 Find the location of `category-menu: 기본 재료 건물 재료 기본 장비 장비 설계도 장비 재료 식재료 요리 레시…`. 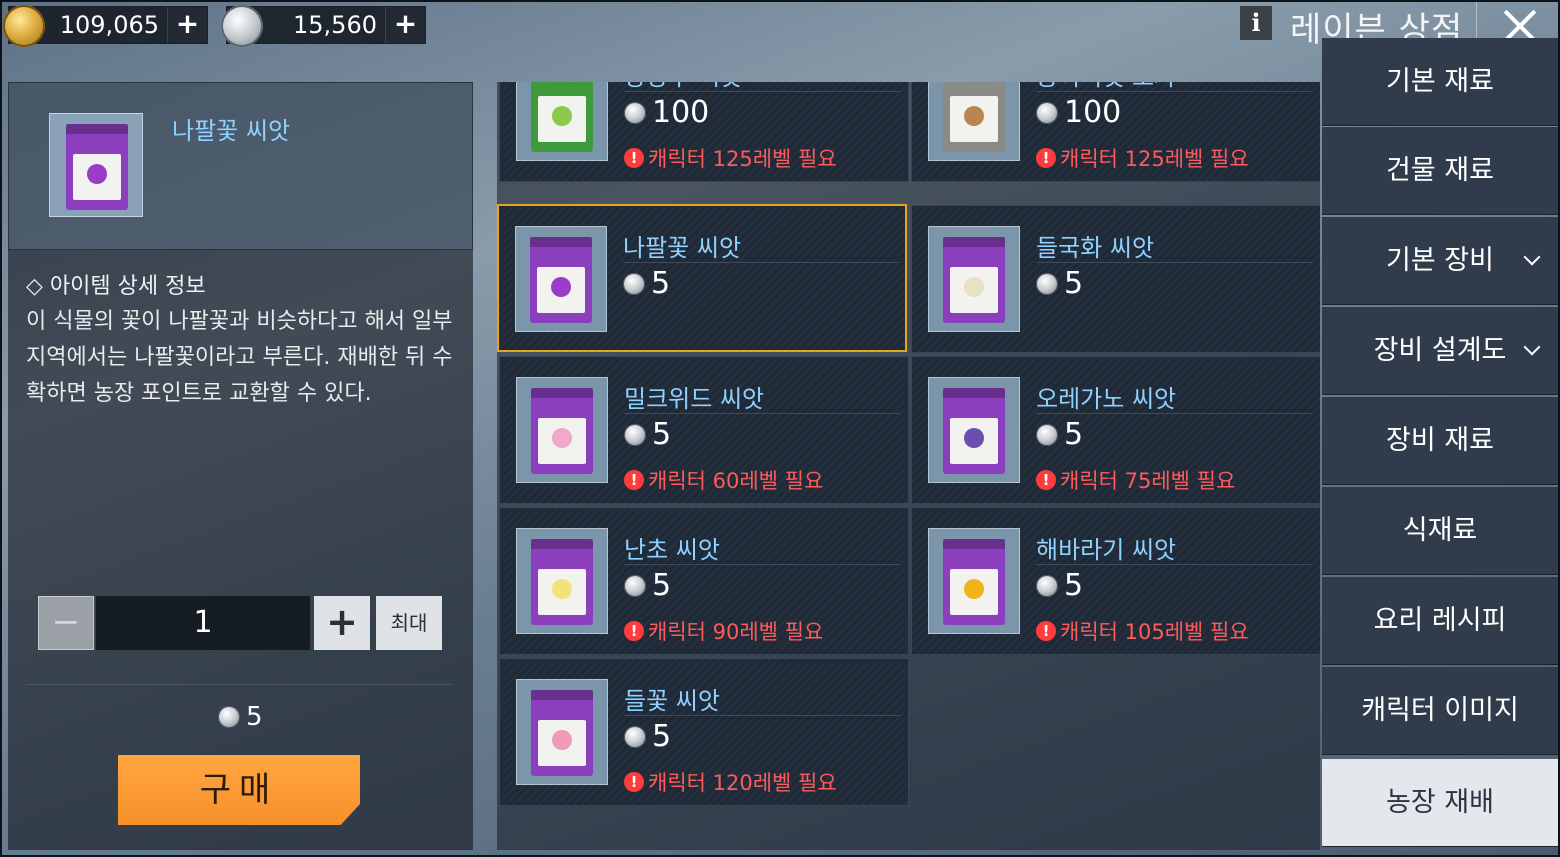

category-menu: 기본 재료 건물 재료 기본 장비 장비 설계도 장비 재료 식재료 요리 레시… is located at coordinates (1440, 444).